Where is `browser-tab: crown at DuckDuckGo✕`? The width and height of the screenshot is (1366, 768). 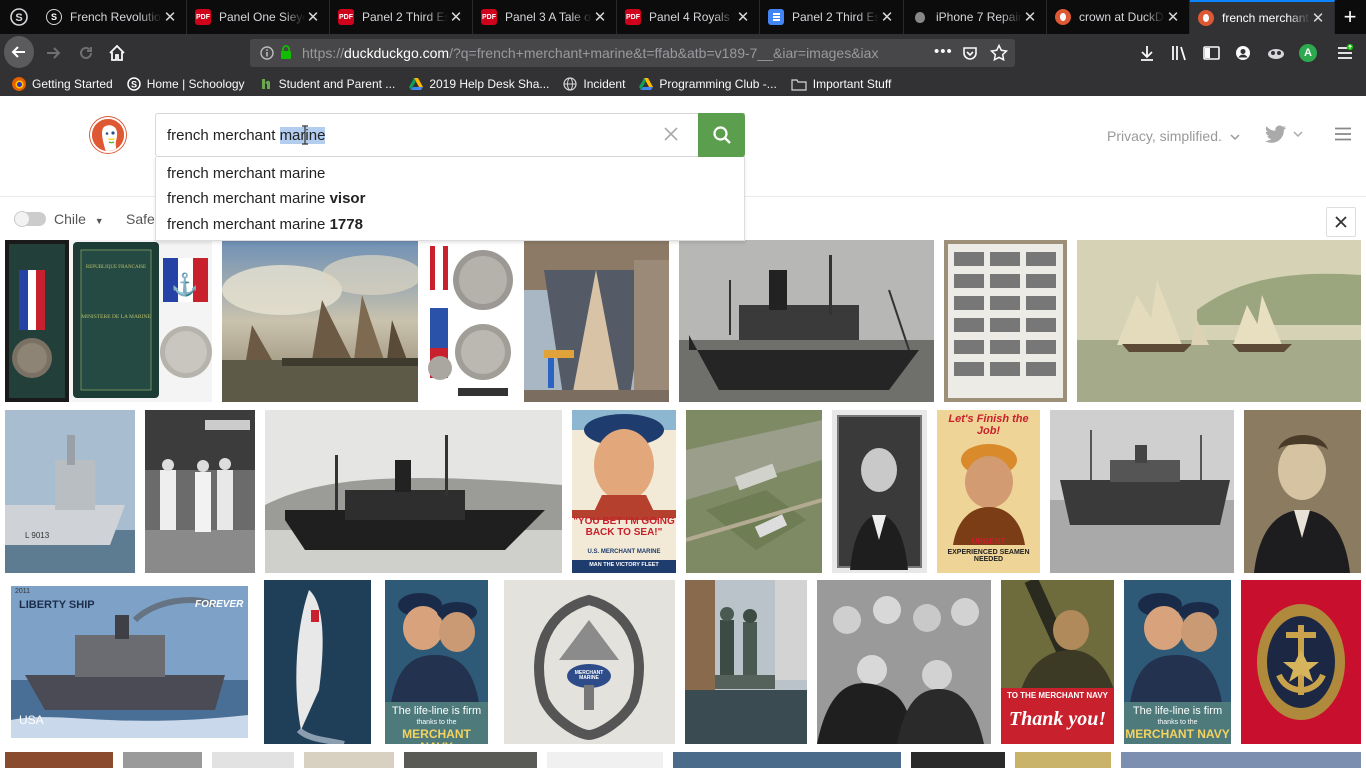 browser-tab: crown at DuckDuckGo✕ is located at coordinates (1118, 17).